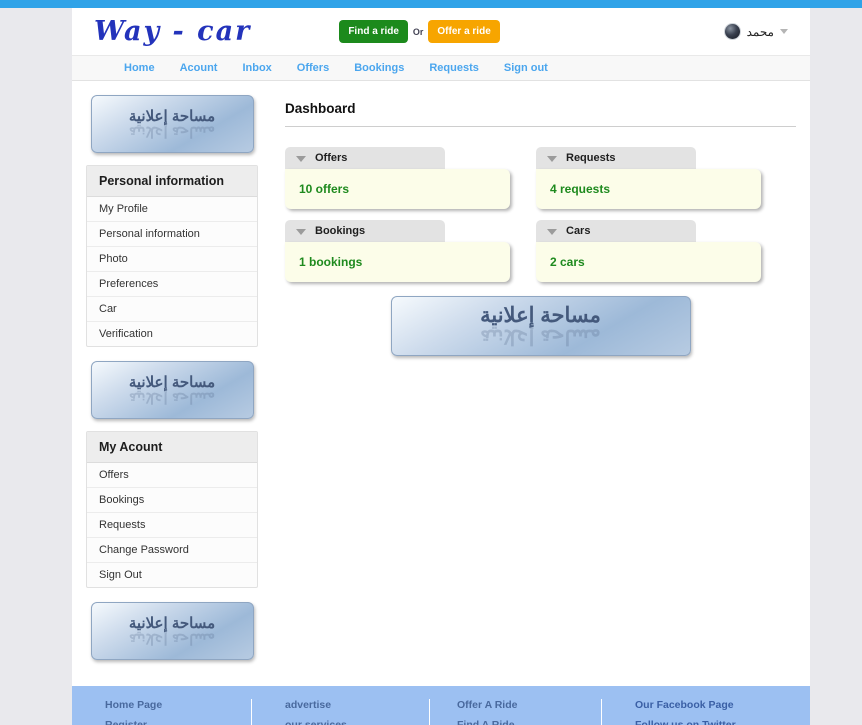 The width and height of the screenshot is (862, 725). I want to click on header-actions: Find a ride Or Offer a ride, so click(419, 31).